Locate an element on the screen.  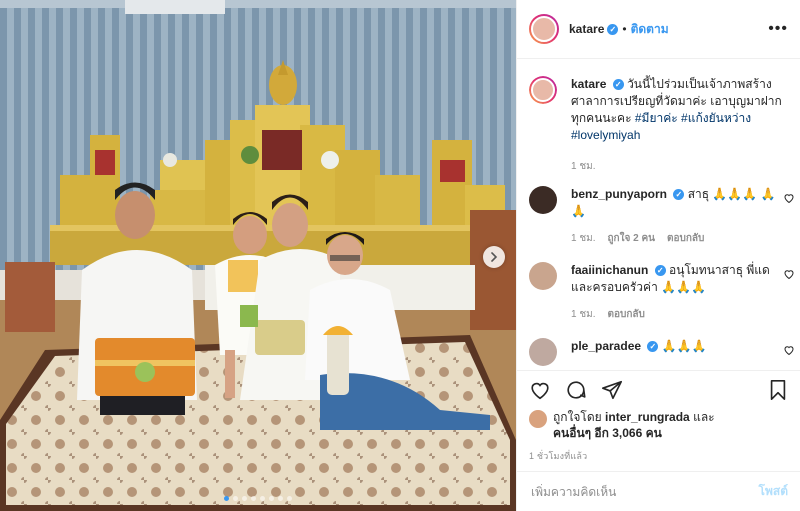
like-heart-icon is located at coordinates (540, 390).